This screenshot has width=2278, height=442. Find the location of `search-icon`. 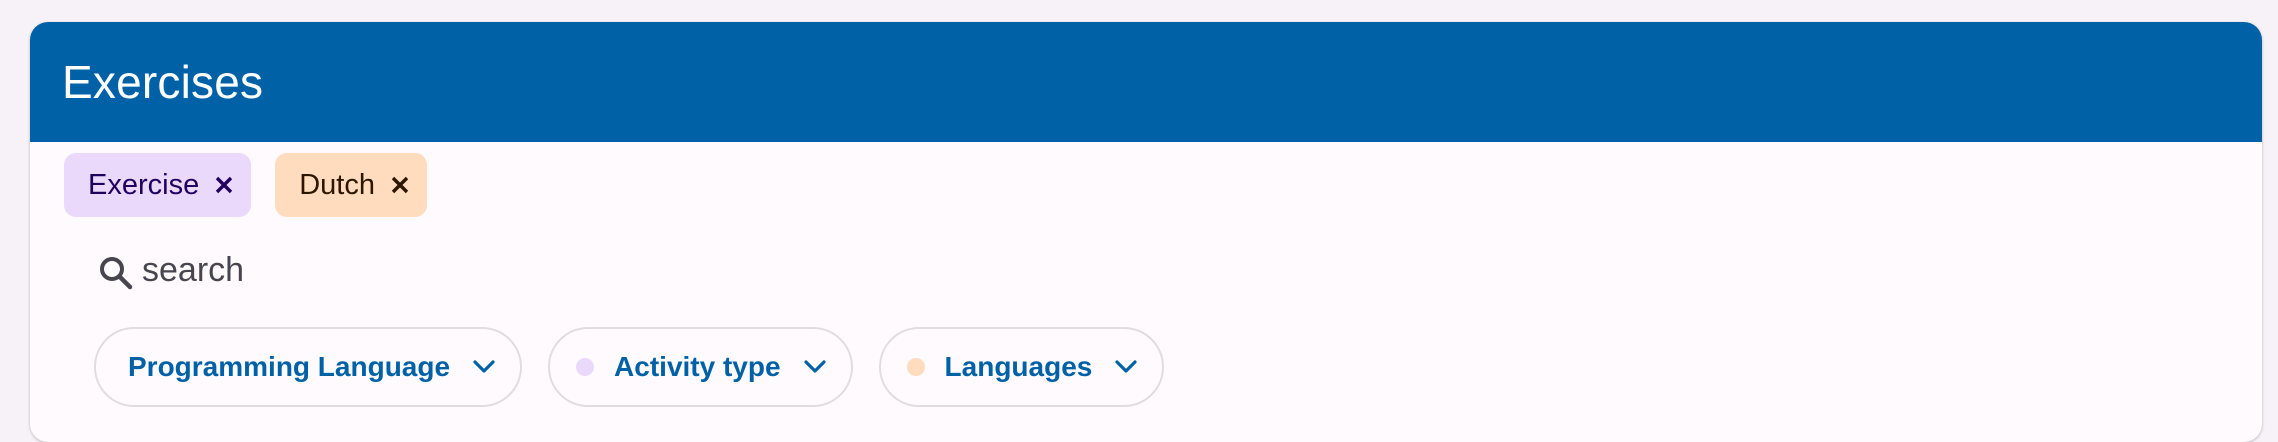

search-icon is located at coordinates (116, 273).